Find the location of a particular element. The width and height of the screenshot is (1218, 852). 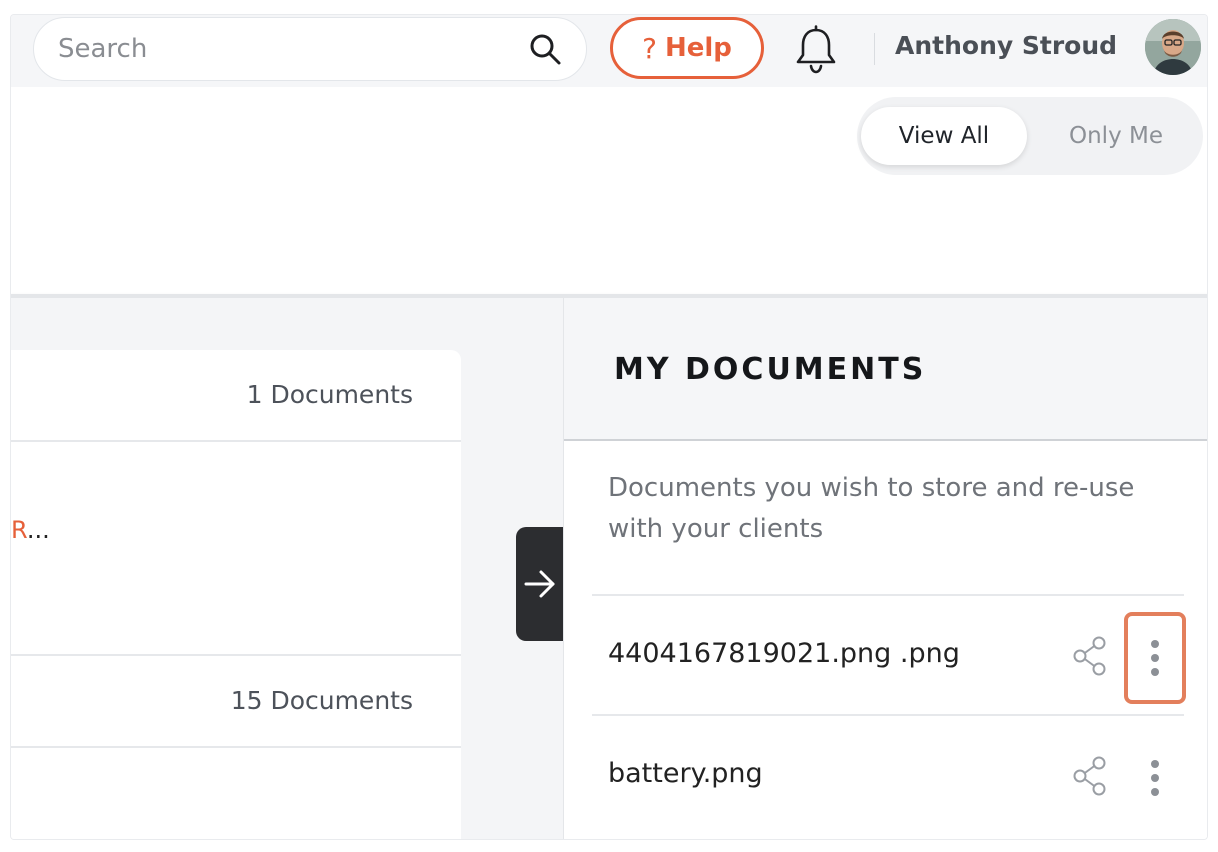

collapse-panel-button is located at coordinates (539, 584).